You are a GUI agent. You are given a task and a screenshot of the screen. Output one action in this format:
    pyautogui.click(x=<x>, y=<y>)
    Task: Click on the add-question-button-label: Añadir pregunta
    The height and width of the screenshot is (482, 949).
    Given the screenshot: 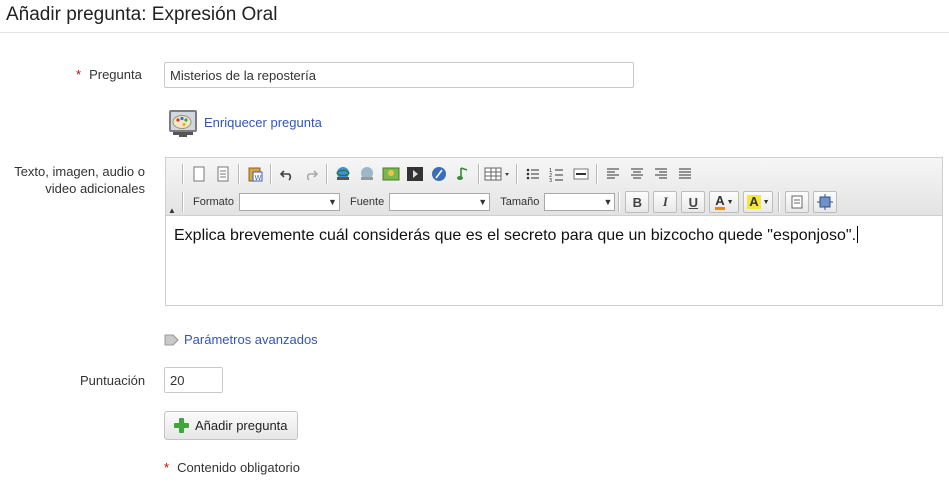 What is the action you would take?
    pyautogui.click(x=241, y=425)
    